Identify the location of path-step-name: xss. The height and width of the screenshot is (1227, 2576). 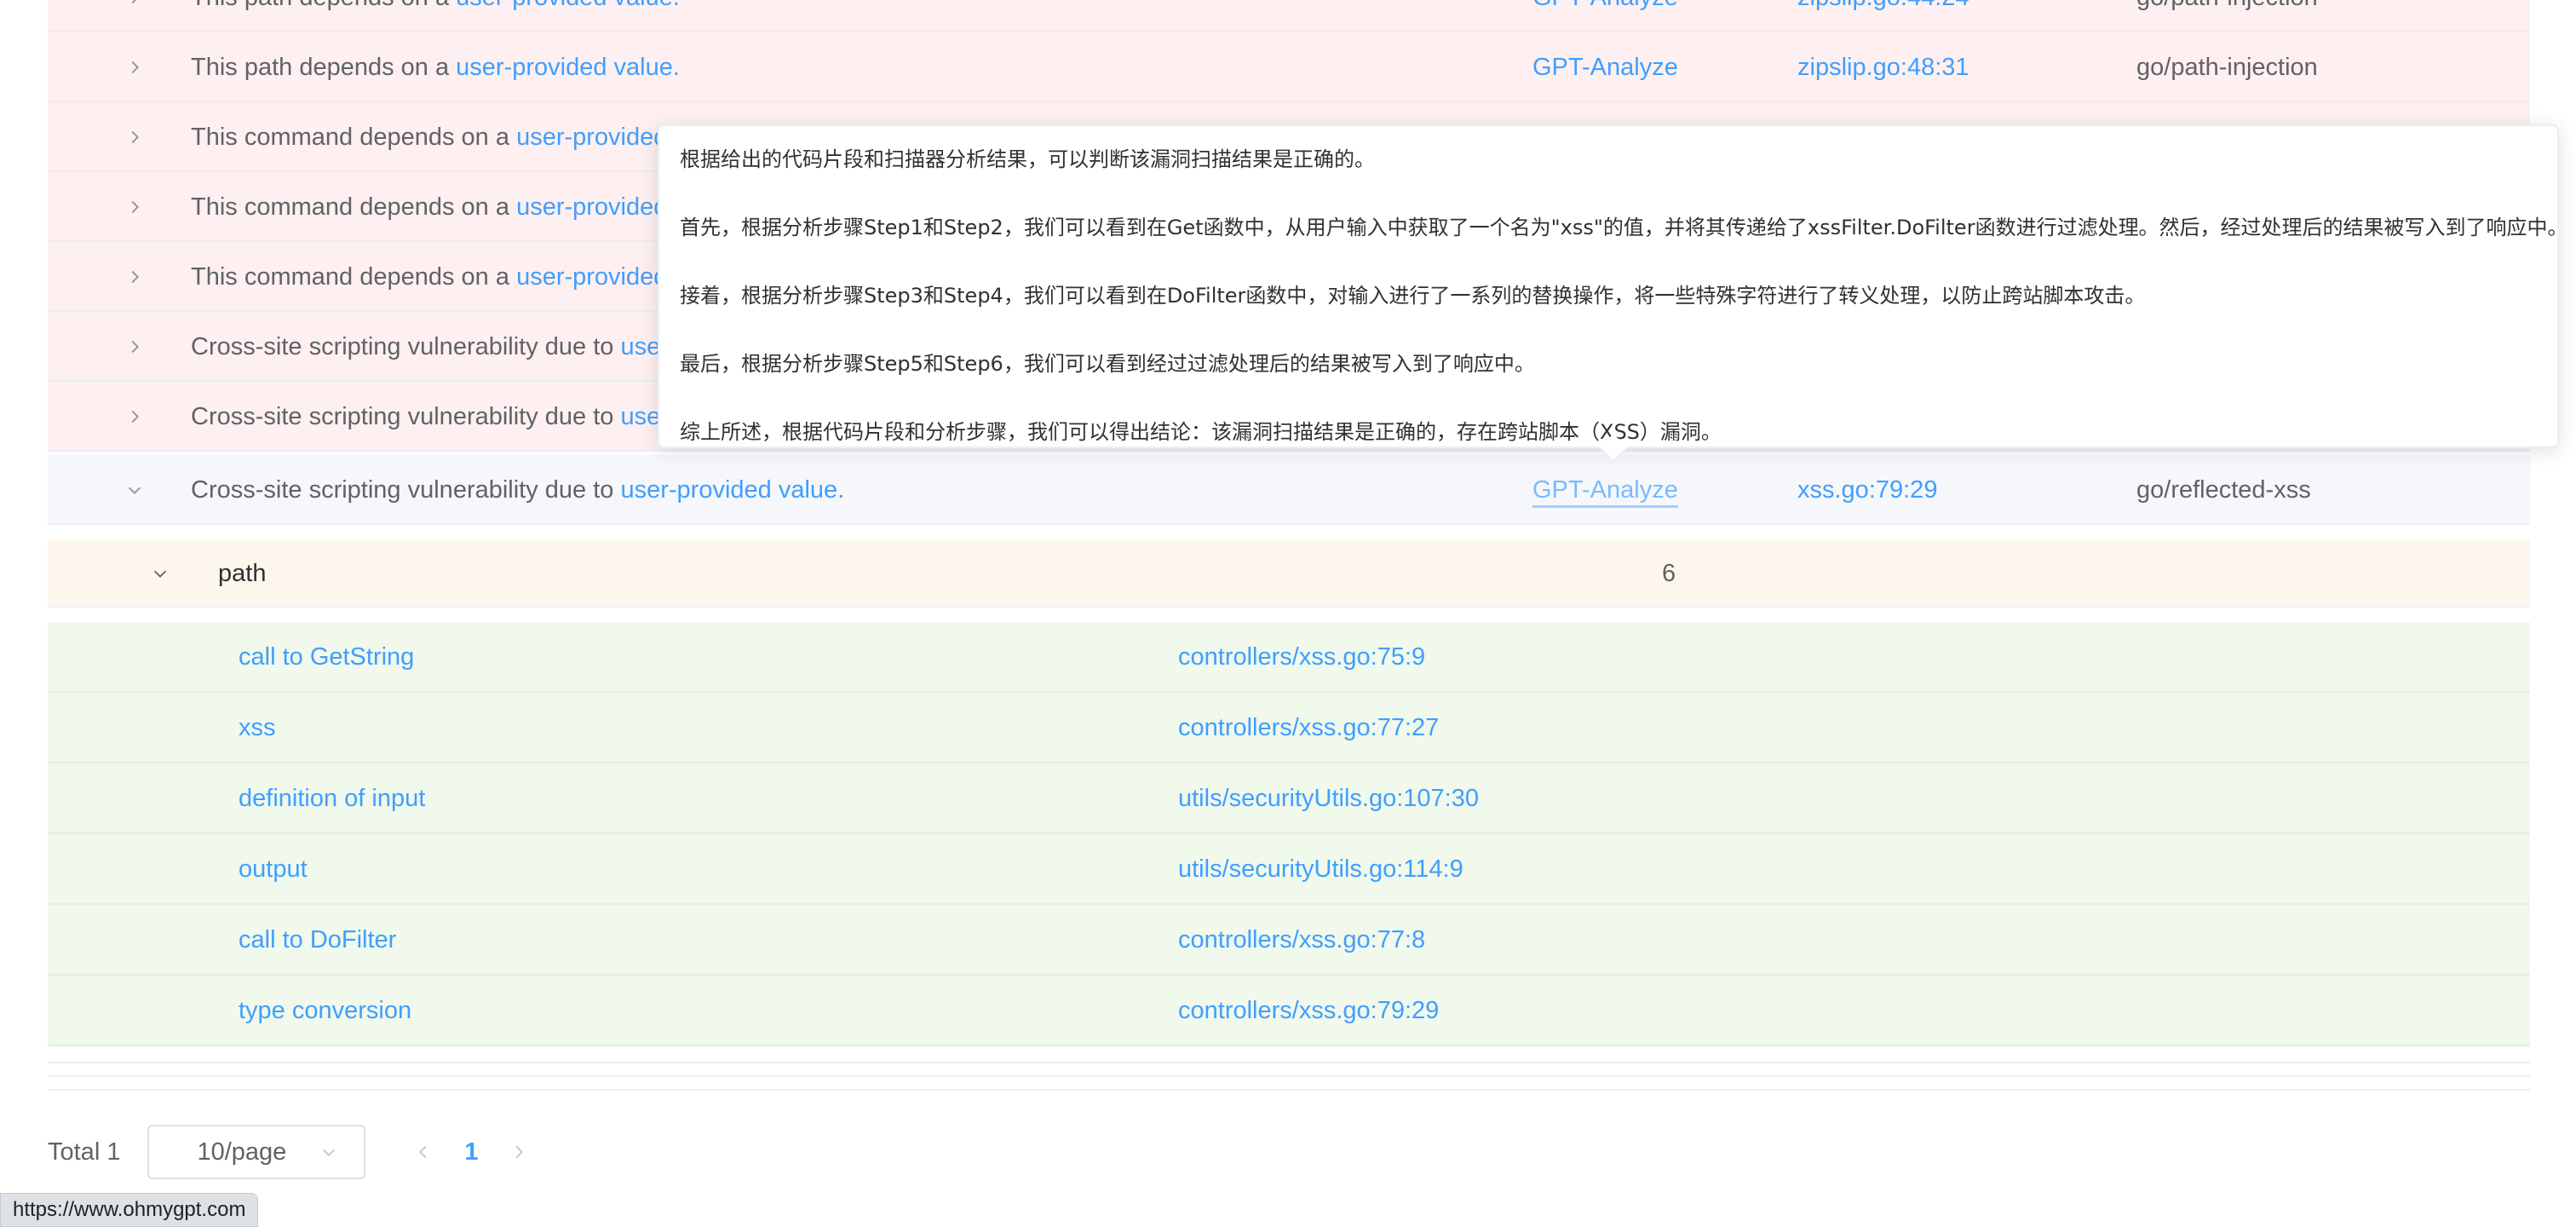
(257, 728).